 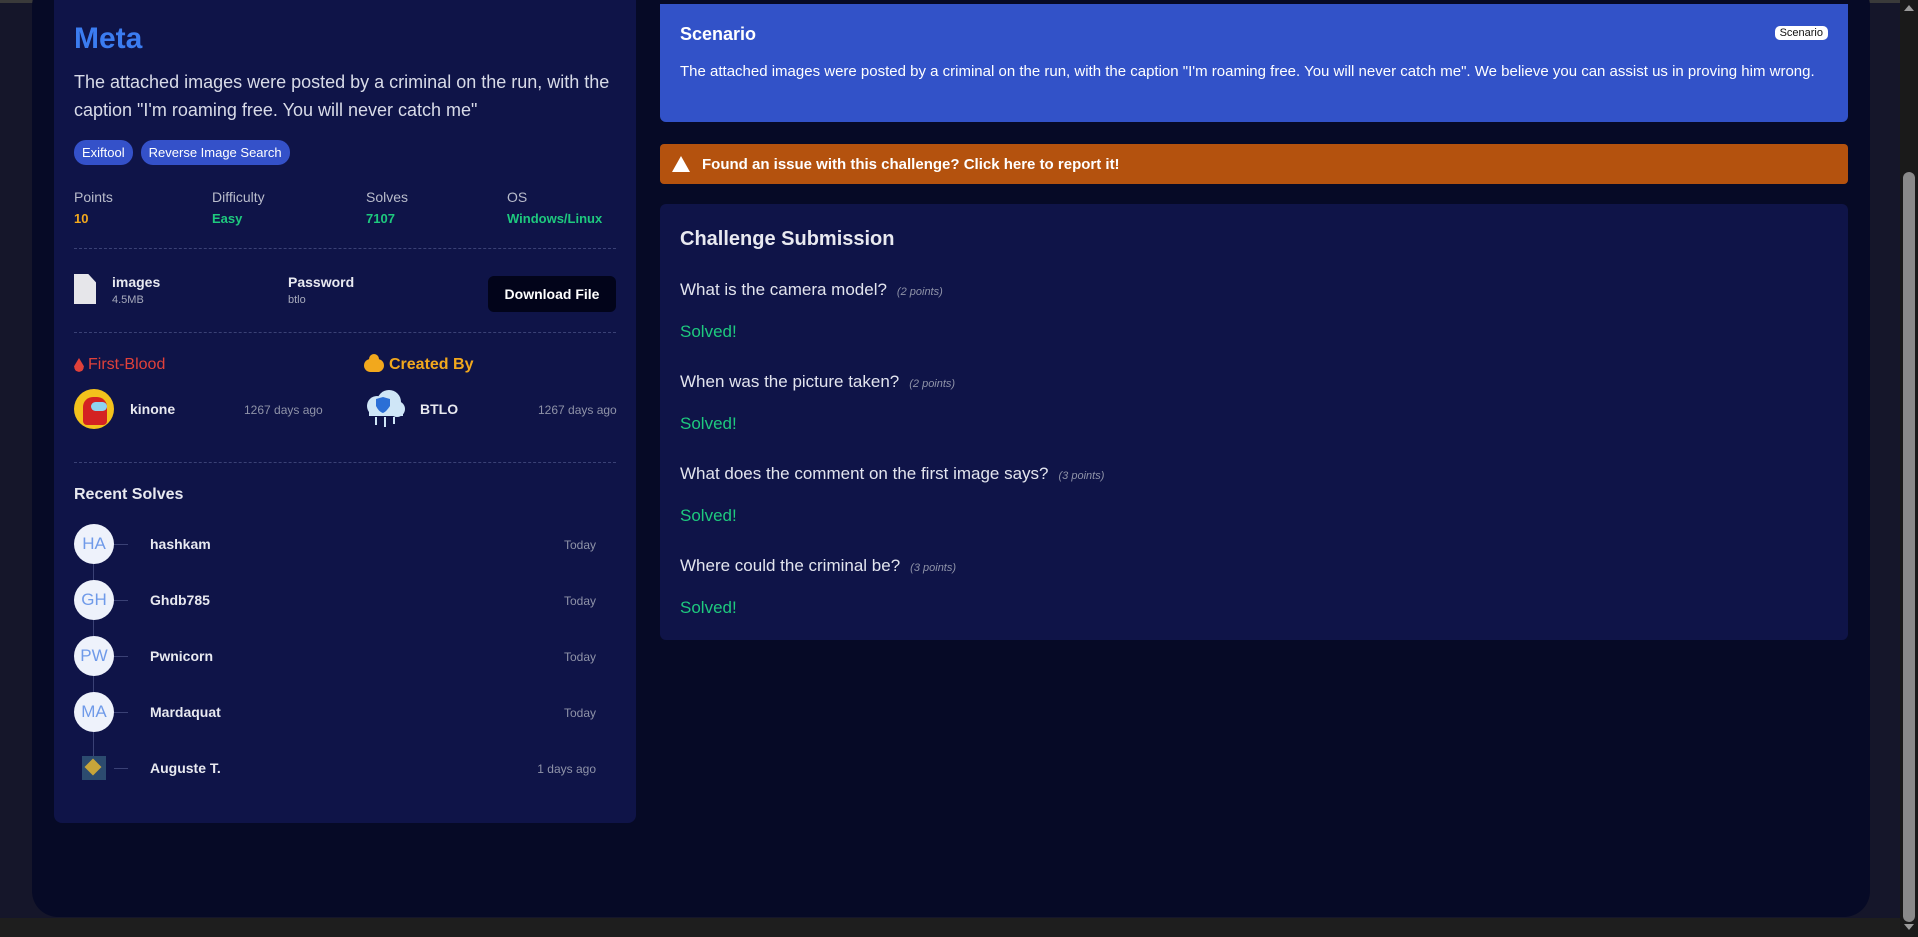 I want to click on stat-solves: Solves 7107, so click(x=387, y=207).